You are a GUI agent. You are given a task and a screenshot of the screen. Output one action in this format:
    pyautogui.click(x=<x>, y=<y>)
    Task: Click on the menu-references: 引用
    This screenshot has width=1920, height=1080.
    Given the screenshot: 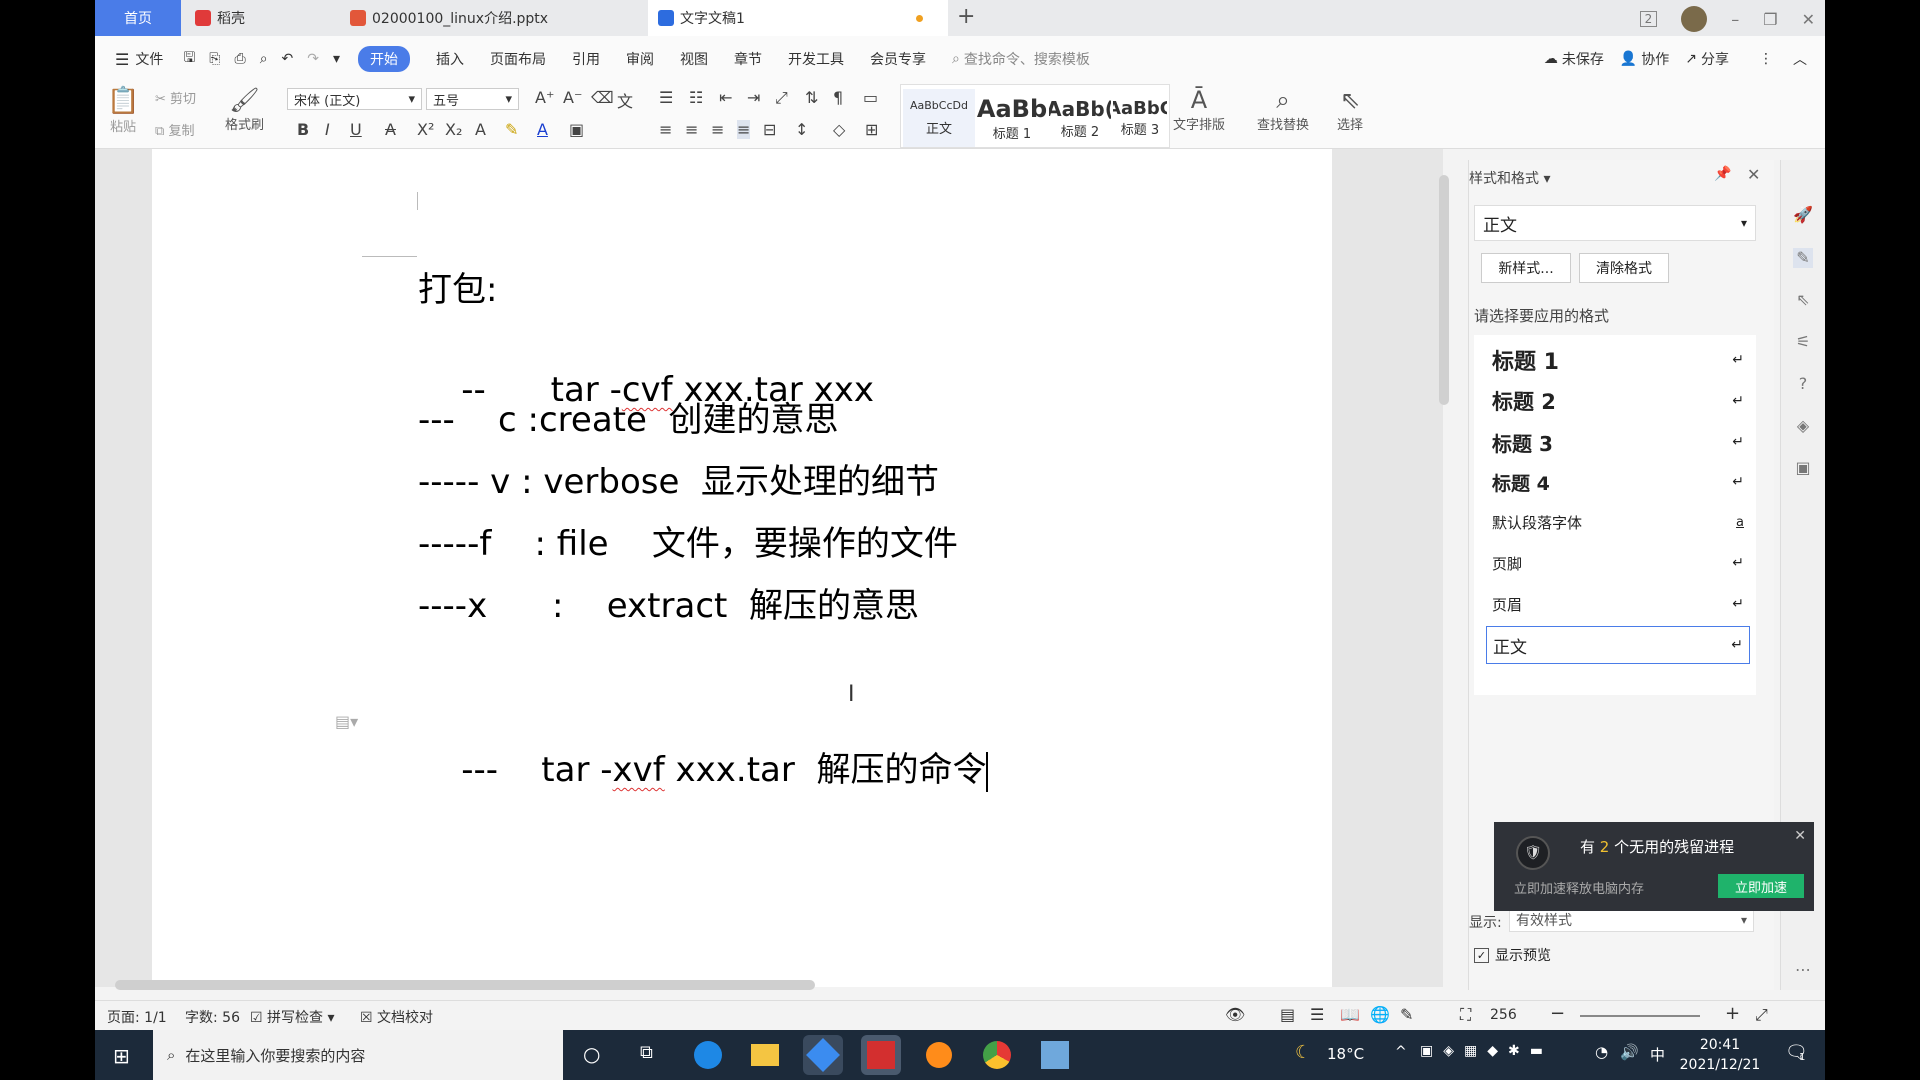 What is the action you would take?
    pyautogui.click(x=586, y=59)
    